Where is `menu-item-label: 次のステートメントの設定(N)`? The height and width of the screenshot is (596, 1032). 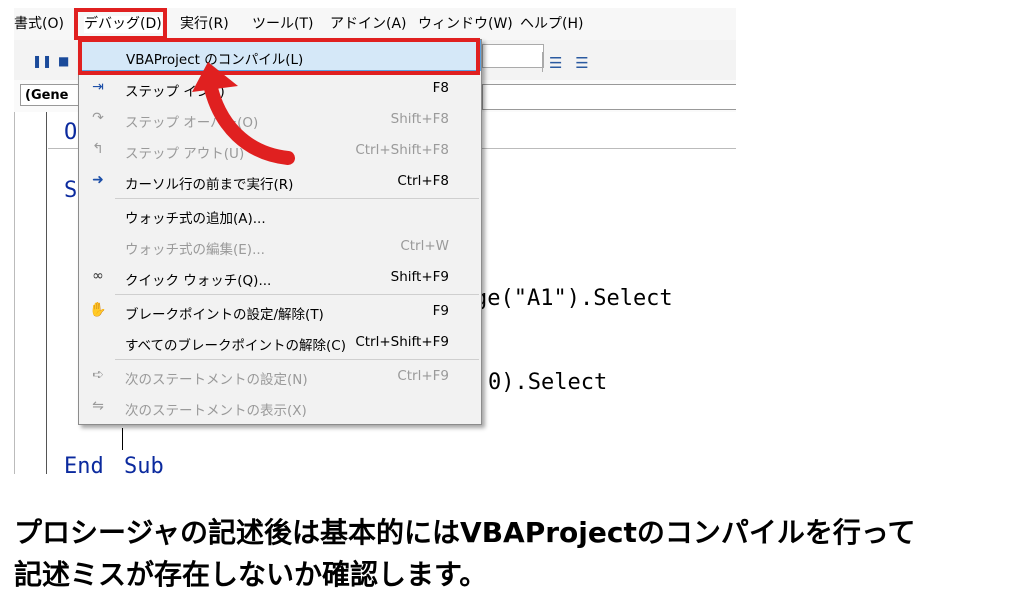 menu-item-label: 次のステートメントの設定(N) is located at coordinates (216, 380).